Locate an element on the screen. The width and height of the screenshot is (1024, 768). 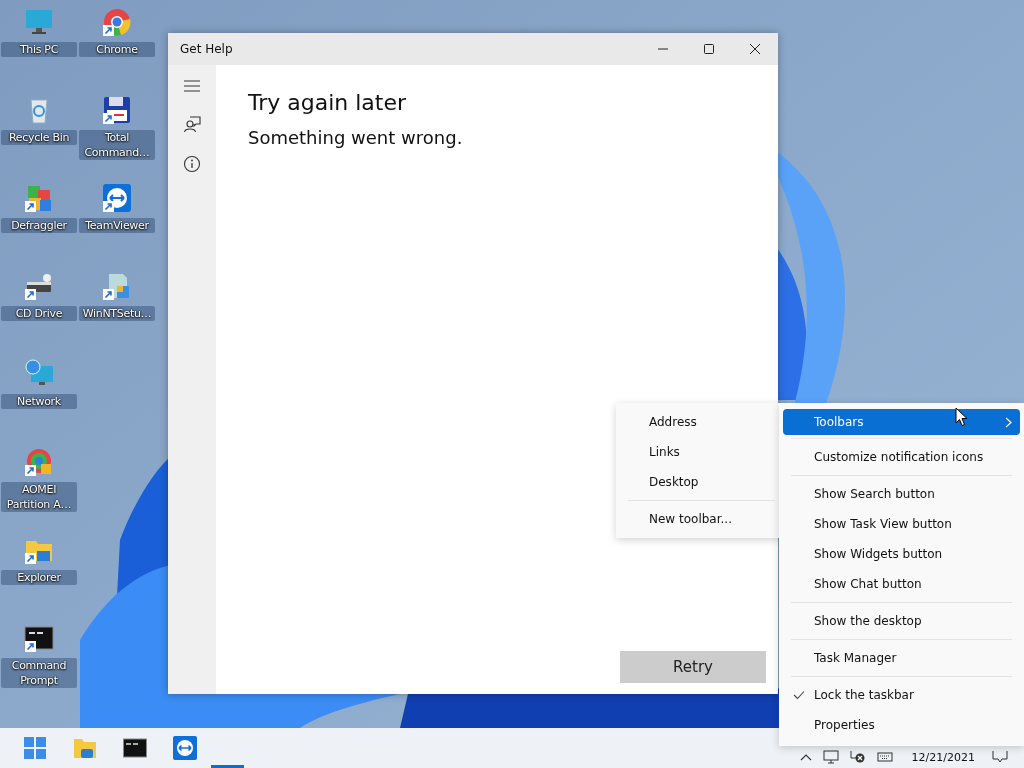
network-error-icon is located at coordinates (857, 757).